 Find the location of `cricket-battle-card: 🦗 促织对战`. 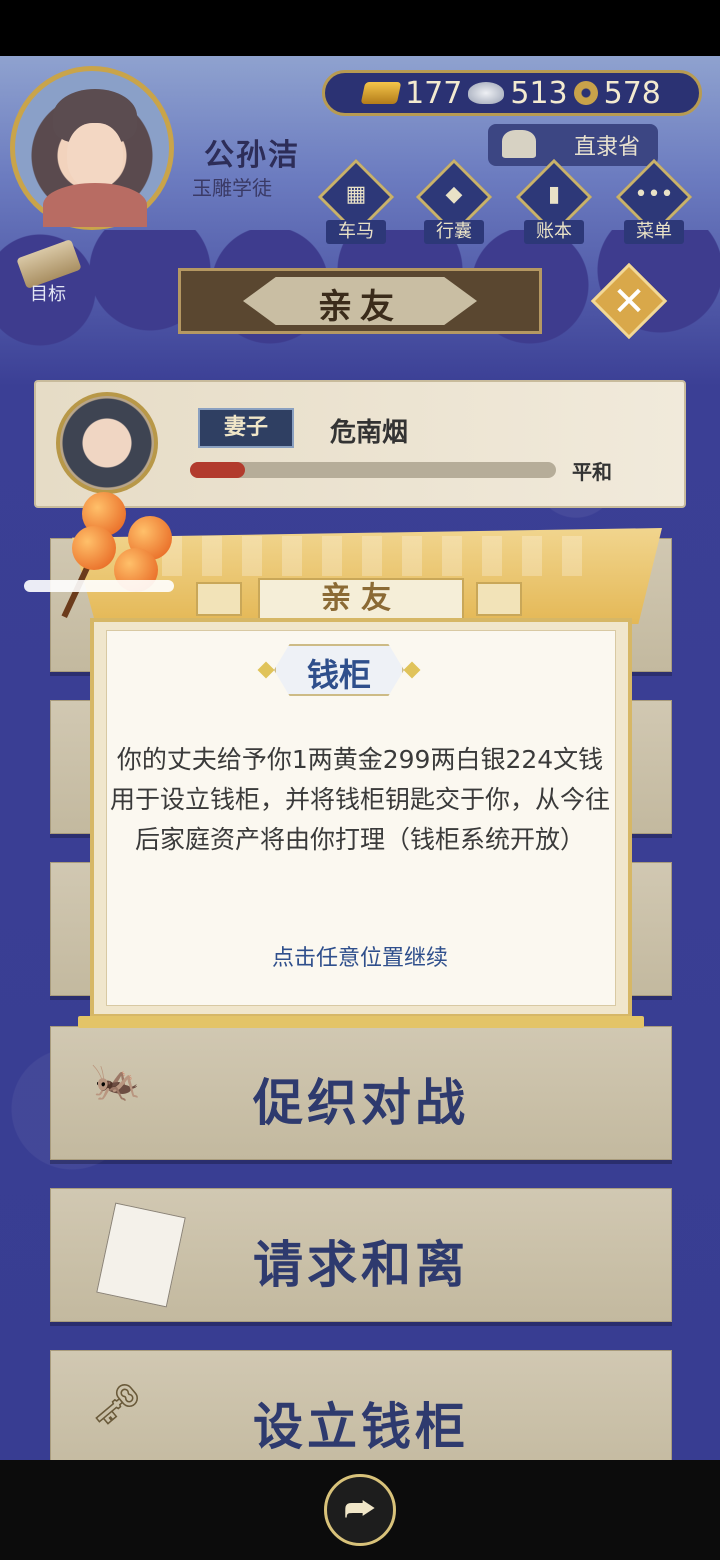

cricket-battle-card: 🦗 促织对战 is located at coordinates (361, 1093).